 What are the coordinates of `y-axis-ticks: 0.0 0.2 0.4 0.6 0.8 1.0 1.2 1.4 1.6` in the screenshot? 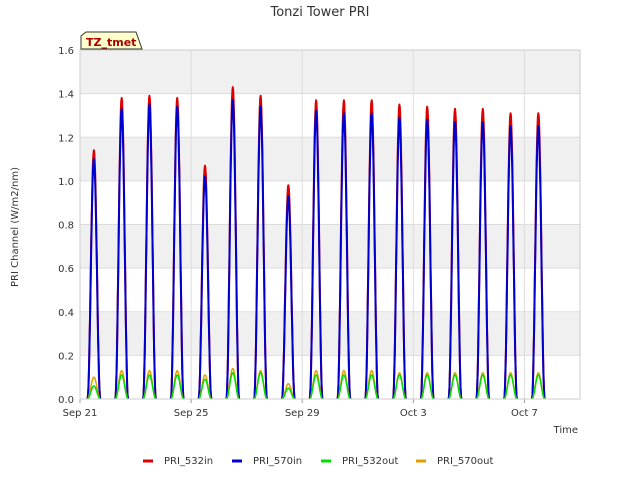 It's located at (66, 226).